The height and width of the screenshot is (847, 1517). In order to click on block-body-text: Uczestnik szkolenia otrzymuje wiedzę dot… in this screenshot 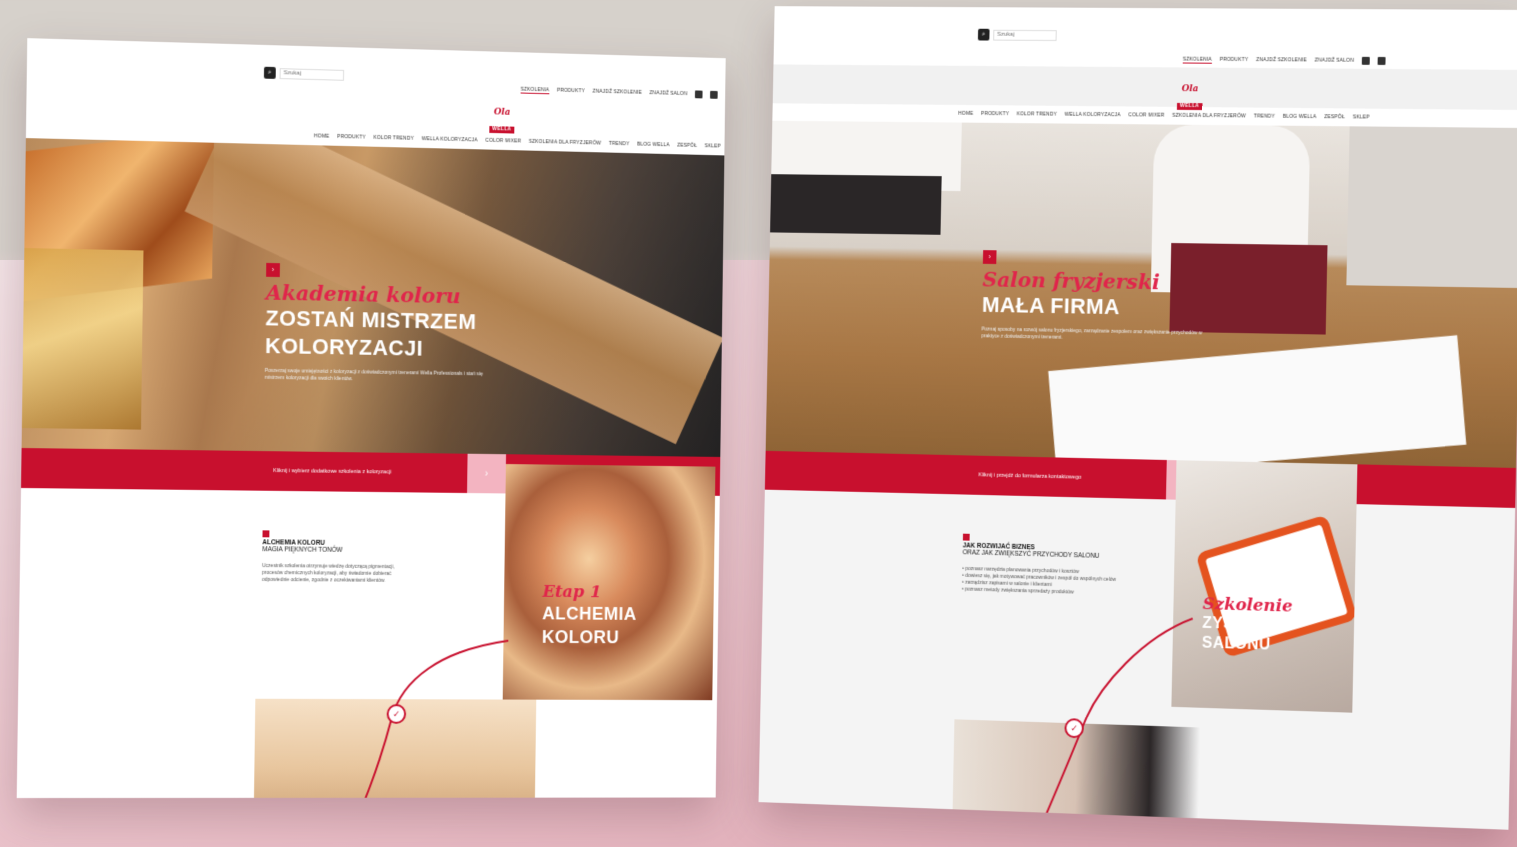, I will do `click(328, 573)`.